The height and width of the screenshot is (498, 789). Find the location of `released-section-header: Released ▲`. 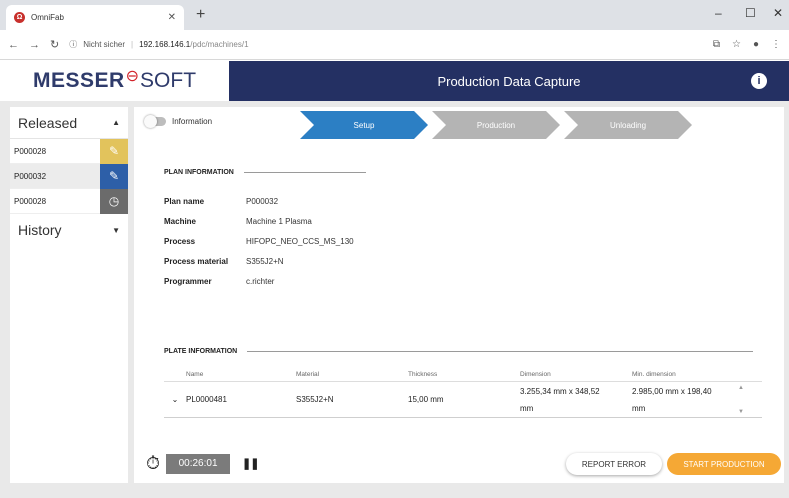

released-section-header: Released ▲ is located at coordinates (69, 123).